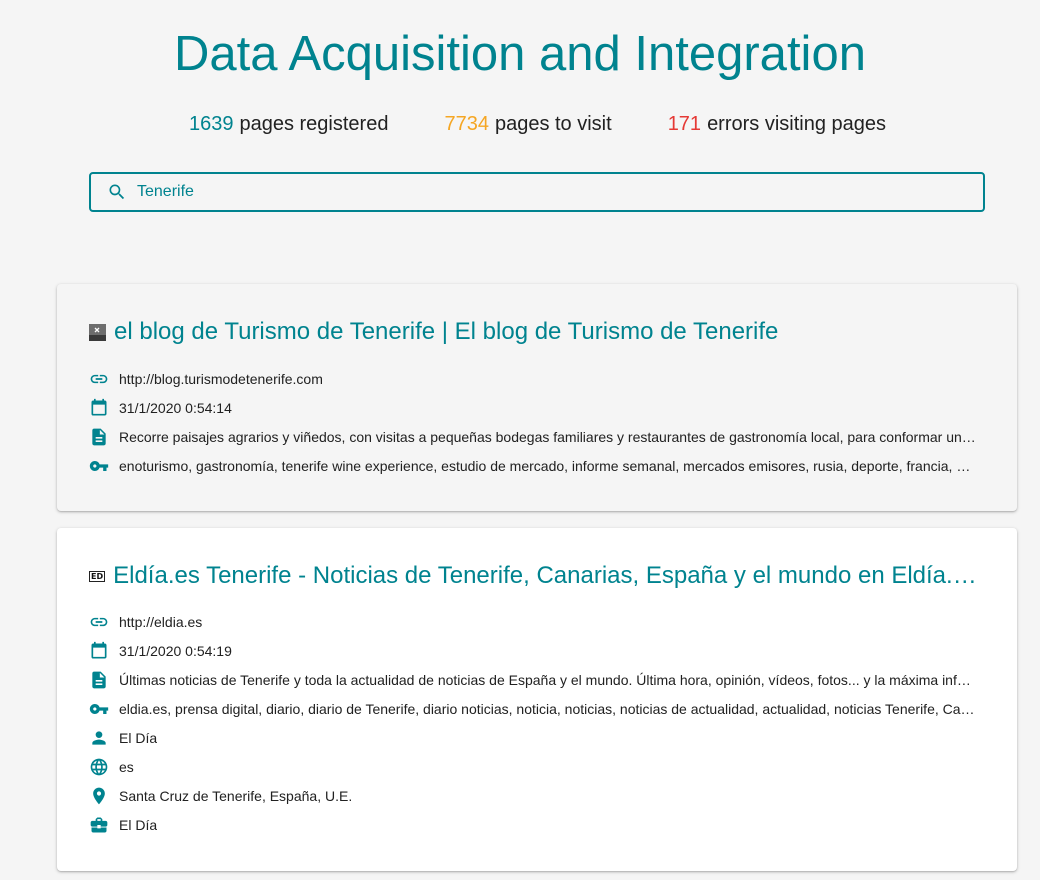 This screenshot has width=1040, height=880. What do you see at coordinates (547, 192) in the screenshot?
I see `search-input` at bounding box center [547, 192].